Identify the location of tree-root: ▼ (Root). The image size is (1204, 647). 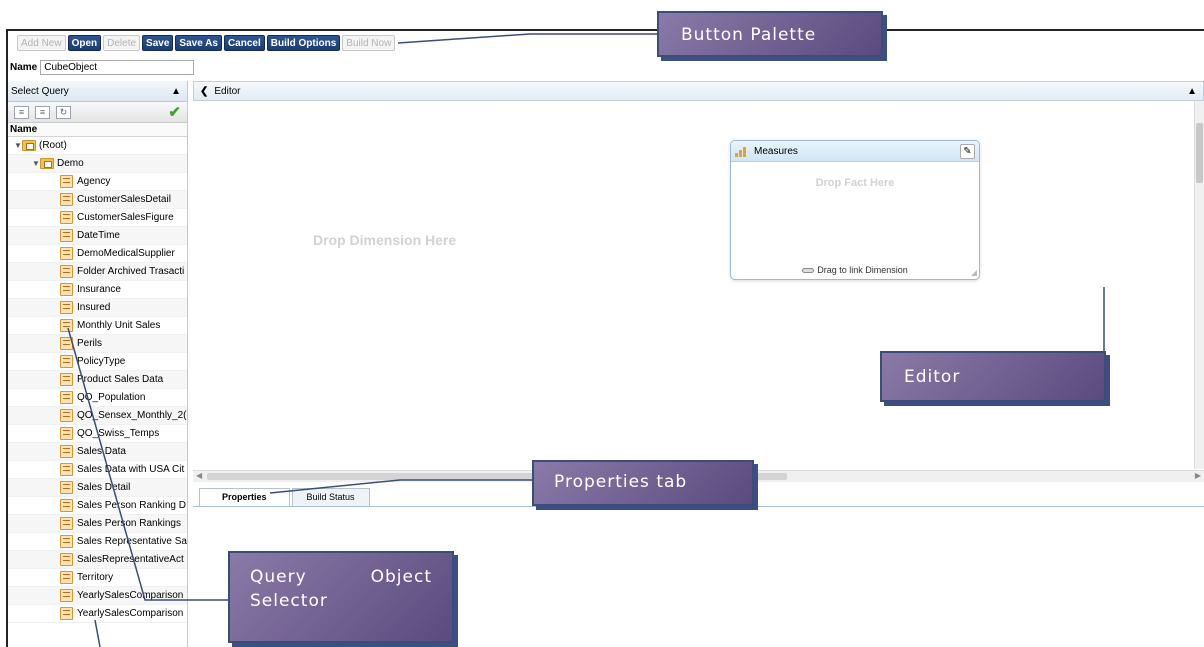
(97, 146).